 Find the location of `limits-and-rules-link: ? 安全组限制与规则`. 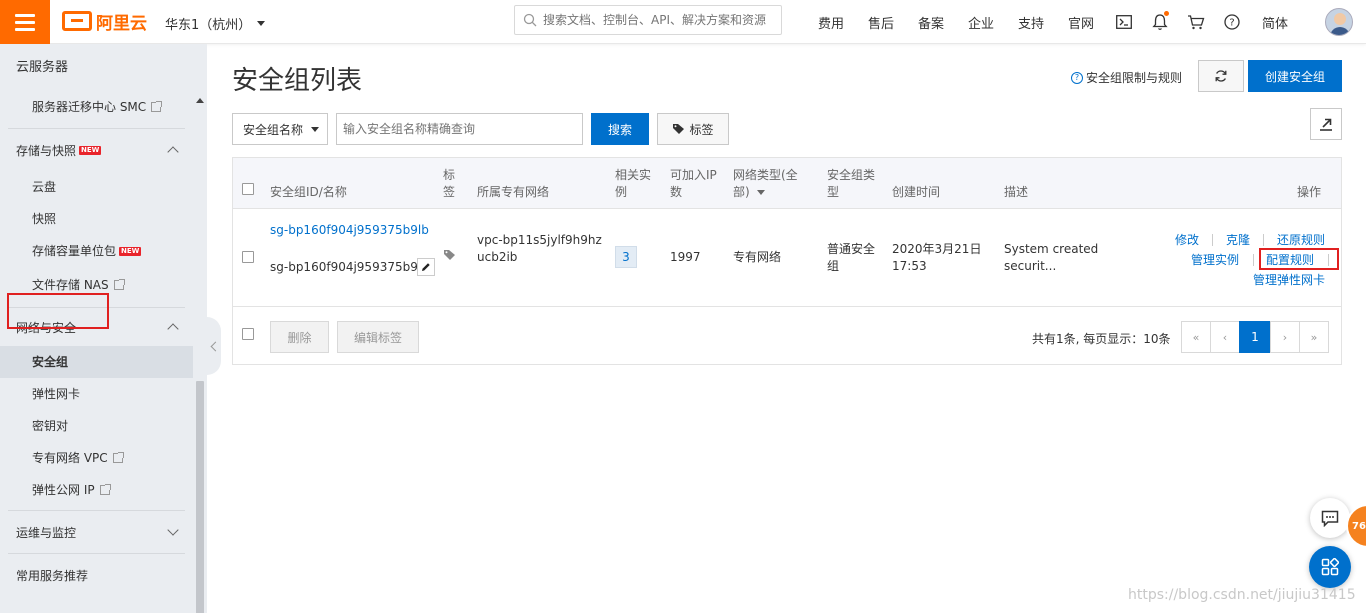

limits-and-rules-link: ? 安全组限制与规则 is located at coordinates (1126, 77).